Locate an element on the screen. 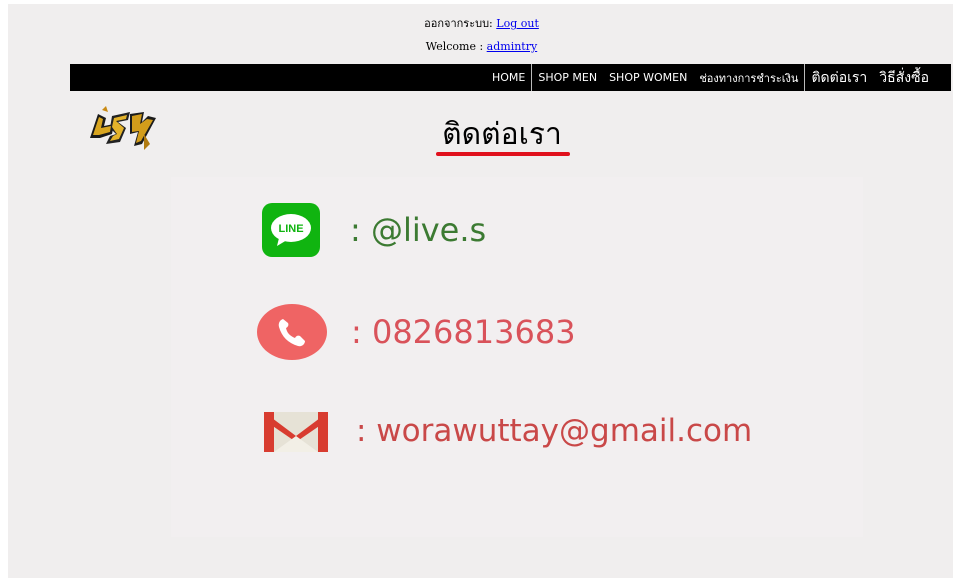 Image resolution: width=963 pixels, height=578 pixels. email-text: : worawuttay@gmail.com is located at coordinates (554, 431).